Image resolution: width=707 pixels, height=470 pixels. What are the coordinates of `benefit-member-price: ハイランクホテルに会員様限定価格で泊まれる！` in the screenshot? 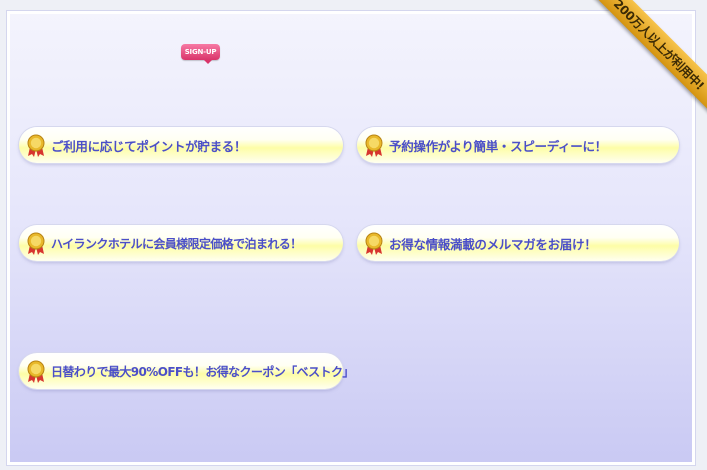 It's located at (181, 243).